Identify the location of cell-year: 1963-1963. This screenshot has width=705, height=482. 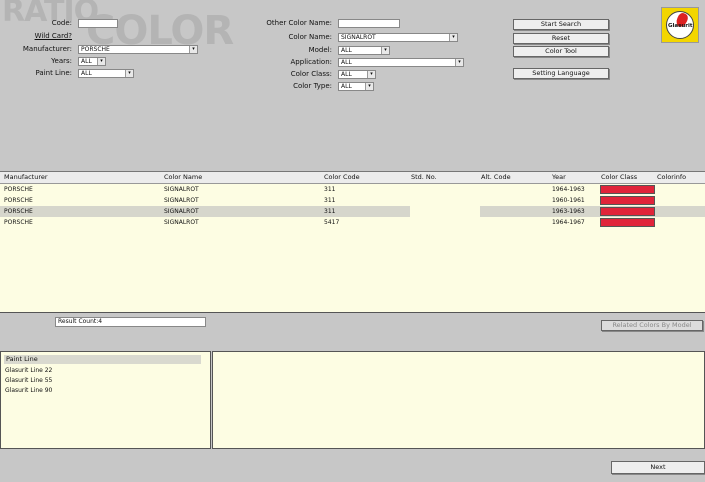
(568, 211).